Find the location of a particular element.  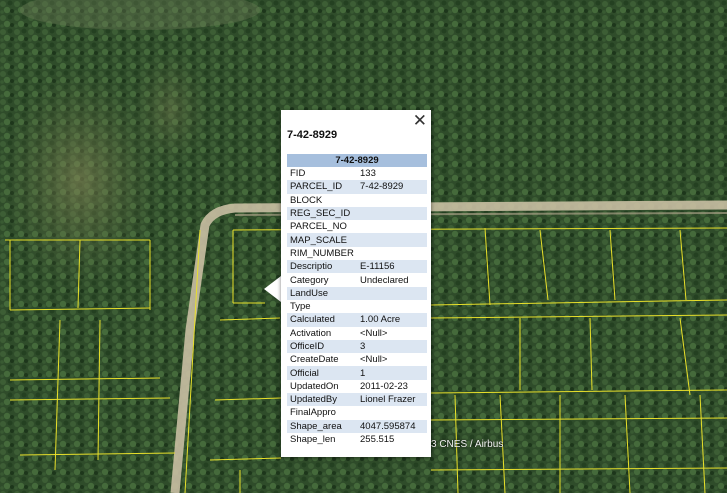

attribute-row: Descriptio E-11156 is located at coordinates (357, 267).